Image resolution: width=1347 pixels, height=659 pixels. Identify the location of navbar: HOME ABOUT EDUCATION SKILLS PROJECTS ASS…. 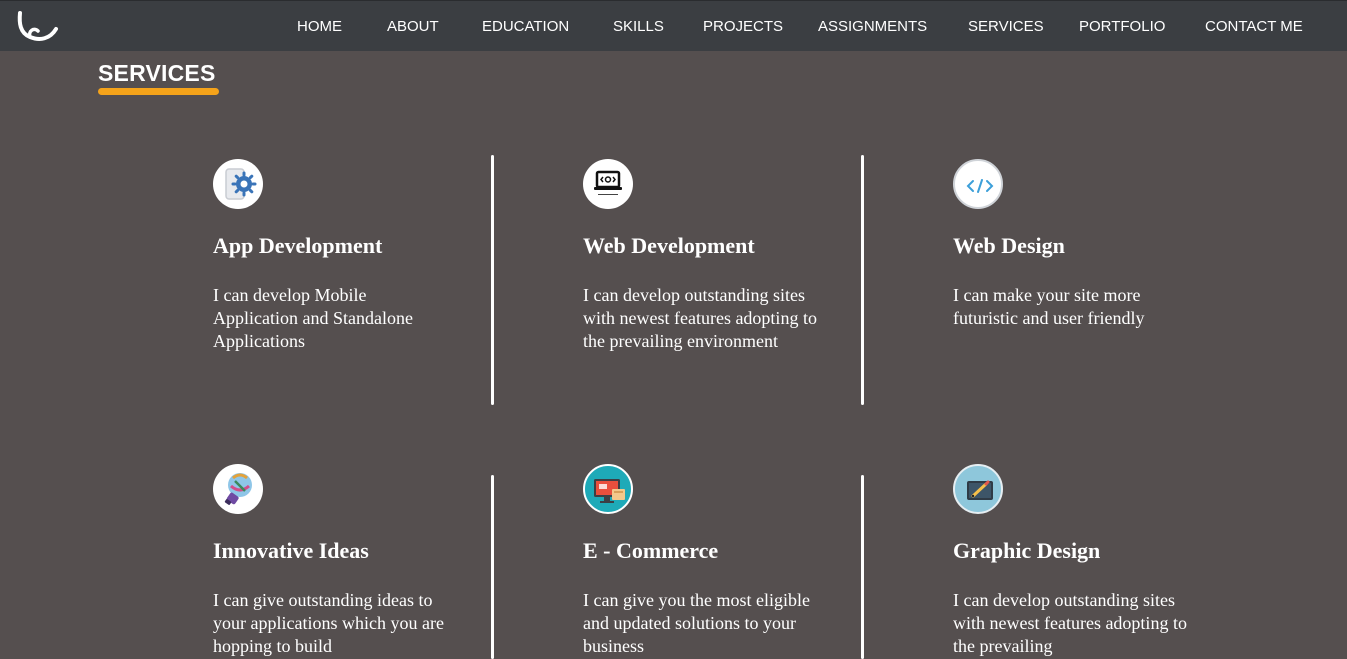
(673, 25).